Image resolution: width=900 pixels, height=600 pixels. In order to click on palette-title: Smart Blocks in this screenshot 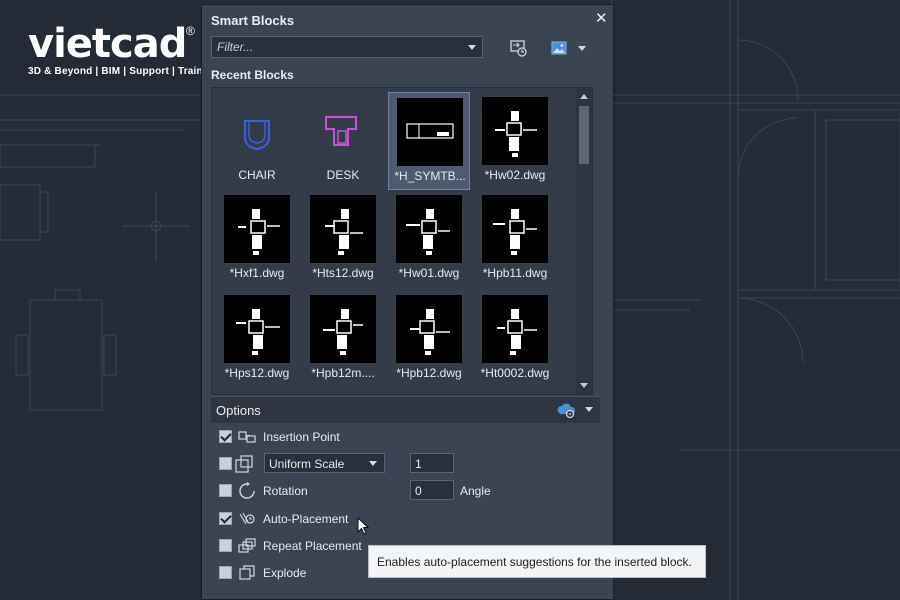, I will do `click(253, 20)`.